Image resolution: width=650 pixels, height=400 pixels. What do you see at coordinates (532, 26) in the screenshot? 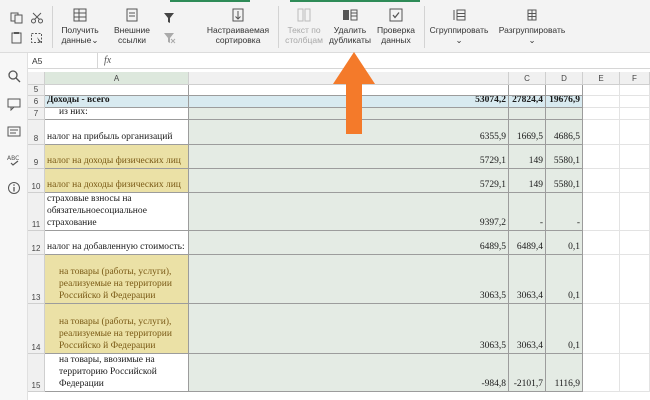
I see `ungroup-button: Разгруппировать ⌄` at bounding box center [532, 26].